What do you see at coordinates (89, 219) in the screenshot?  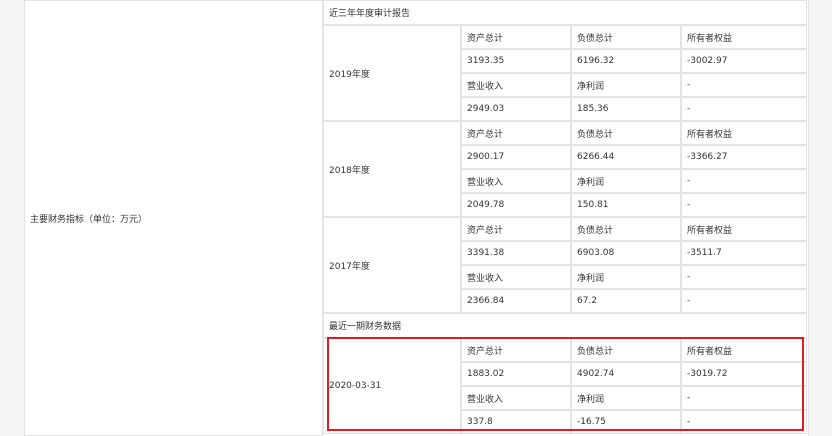 I see `left-label: 主要财务指标（单位：万元）` at bounding box center [89, 219].